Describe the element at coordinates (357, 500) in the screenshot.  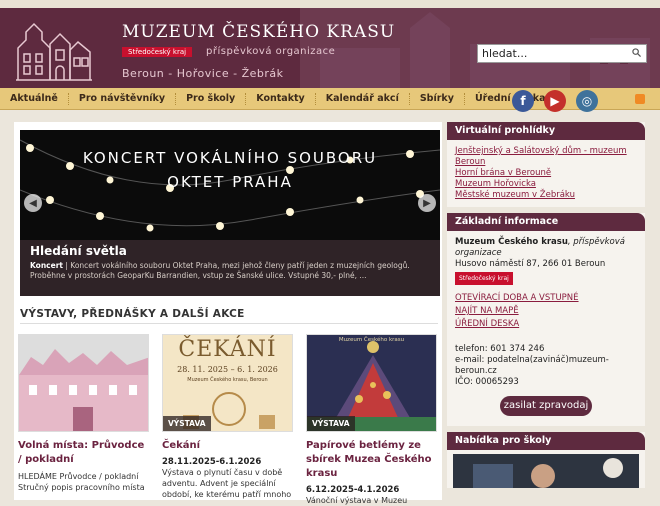
I see `event-excerpt: Vánoční výstava v Muzeu` at that location.